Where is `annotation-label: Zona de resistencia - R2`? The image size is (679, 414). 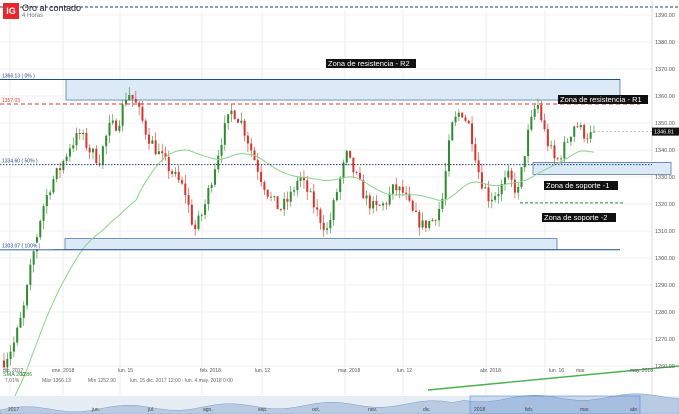
annotation-label: Zona de resistencia - R2 is located at coordinates (369, 63).